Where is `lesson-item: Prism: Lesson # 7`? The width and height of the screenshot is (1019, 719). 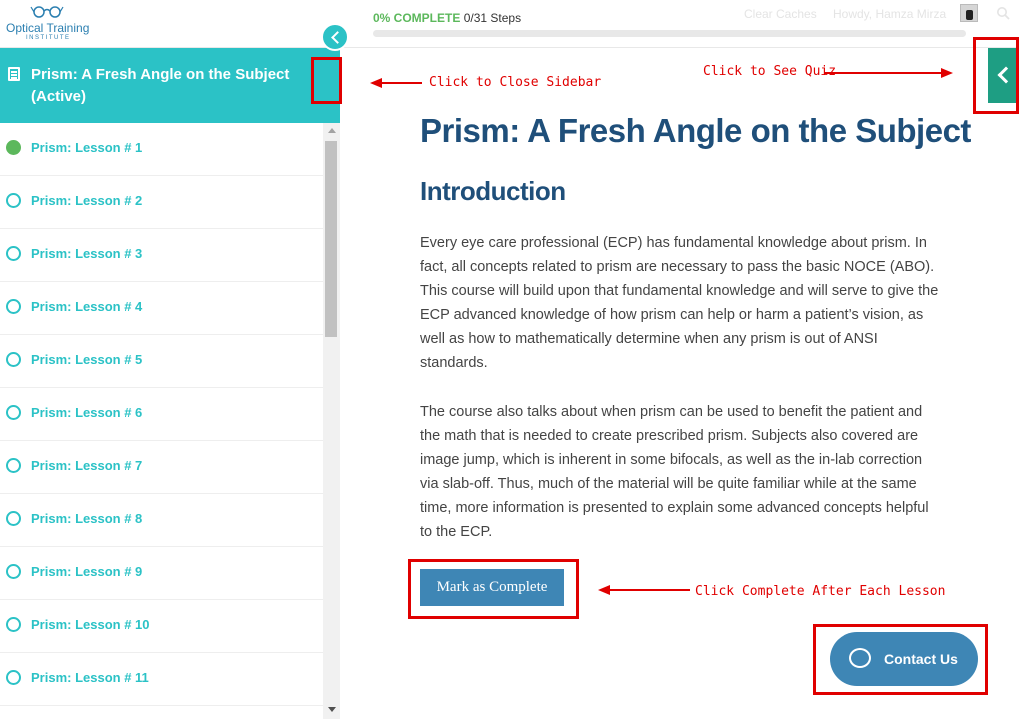
lesson-item: Prism: Lesson # 7 is located at coordinates (161, 467).